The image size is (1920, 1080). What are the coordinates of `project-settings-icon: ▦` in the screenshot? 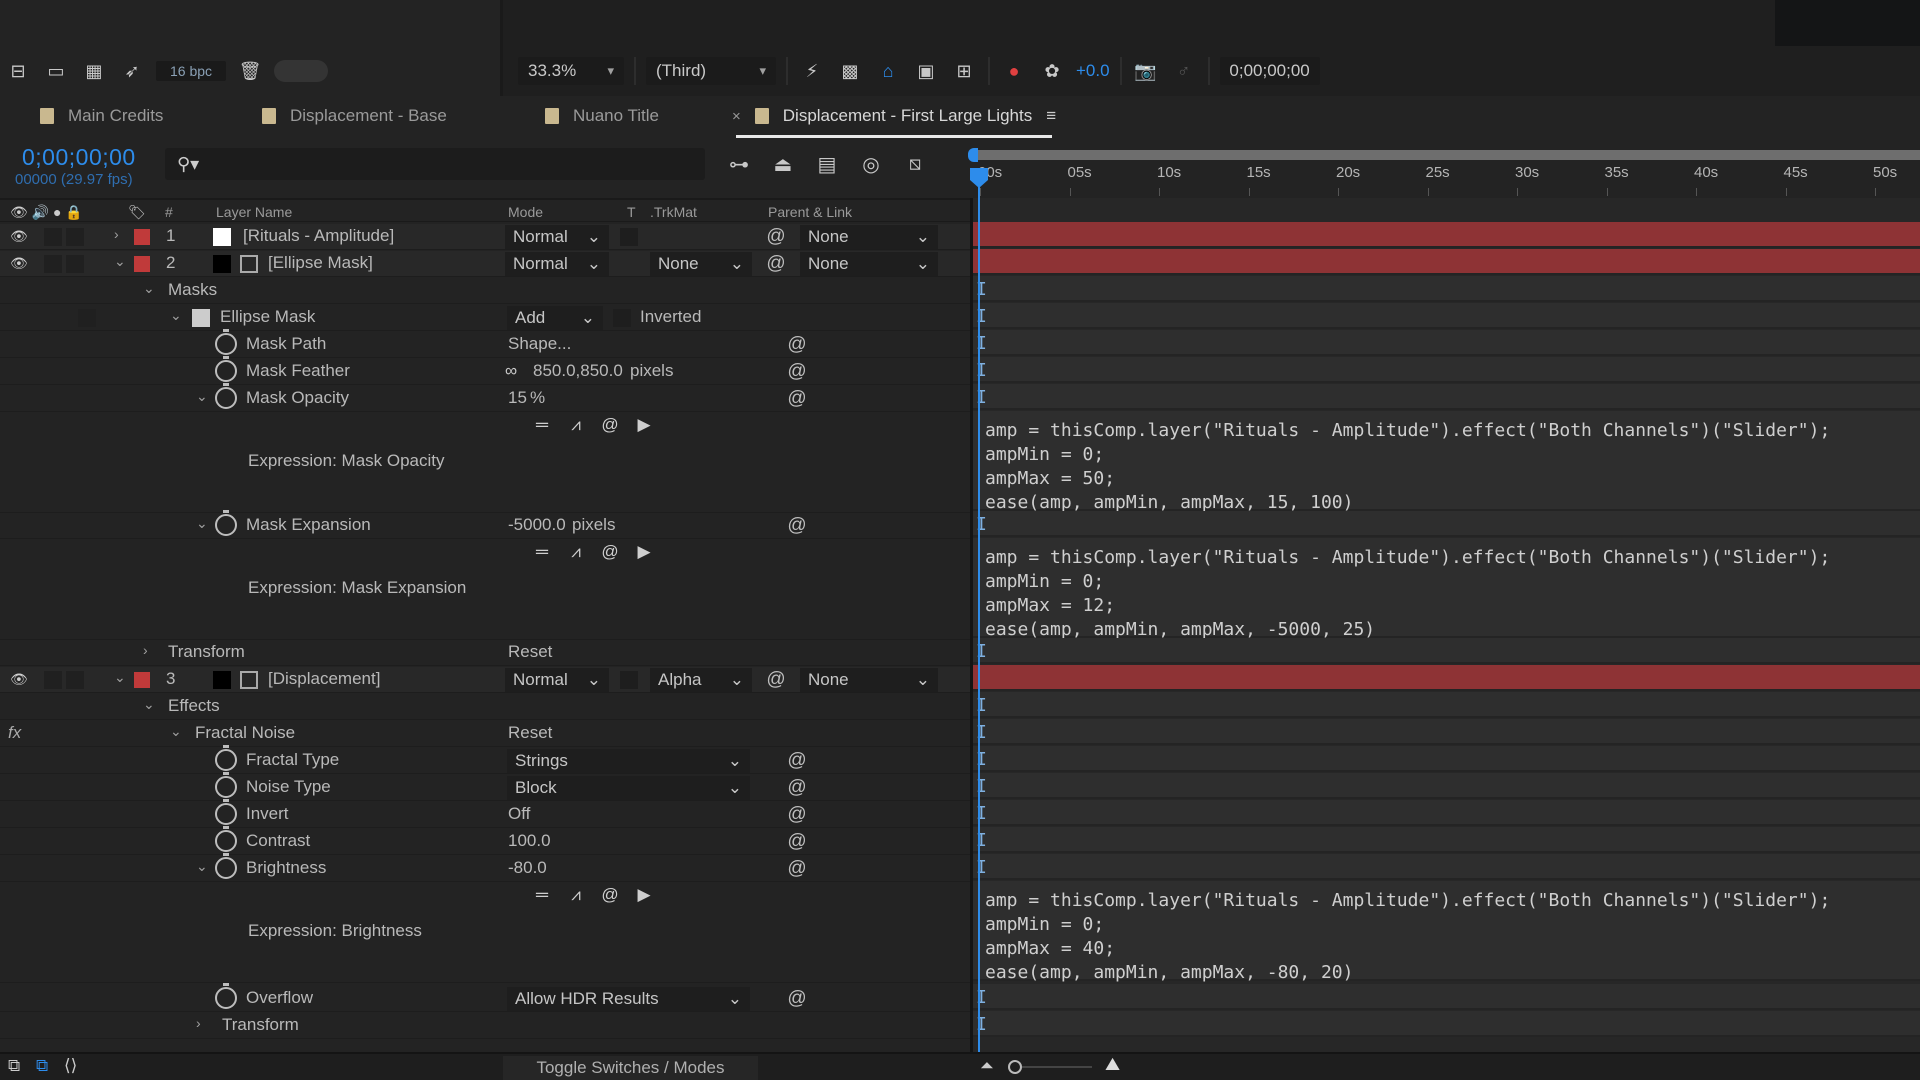 It's located at (94, 71).